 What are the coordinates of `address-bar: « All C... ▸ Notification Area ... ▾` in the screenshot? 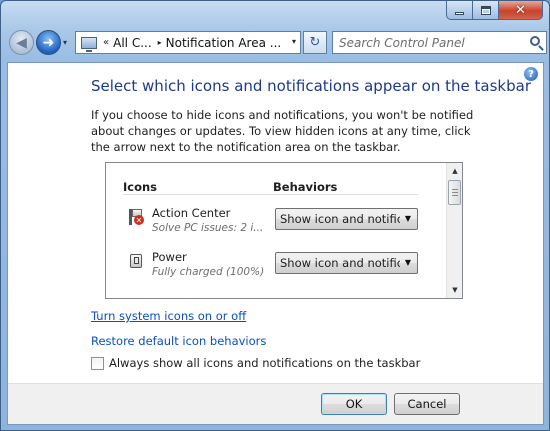 It's located at (188, 42).